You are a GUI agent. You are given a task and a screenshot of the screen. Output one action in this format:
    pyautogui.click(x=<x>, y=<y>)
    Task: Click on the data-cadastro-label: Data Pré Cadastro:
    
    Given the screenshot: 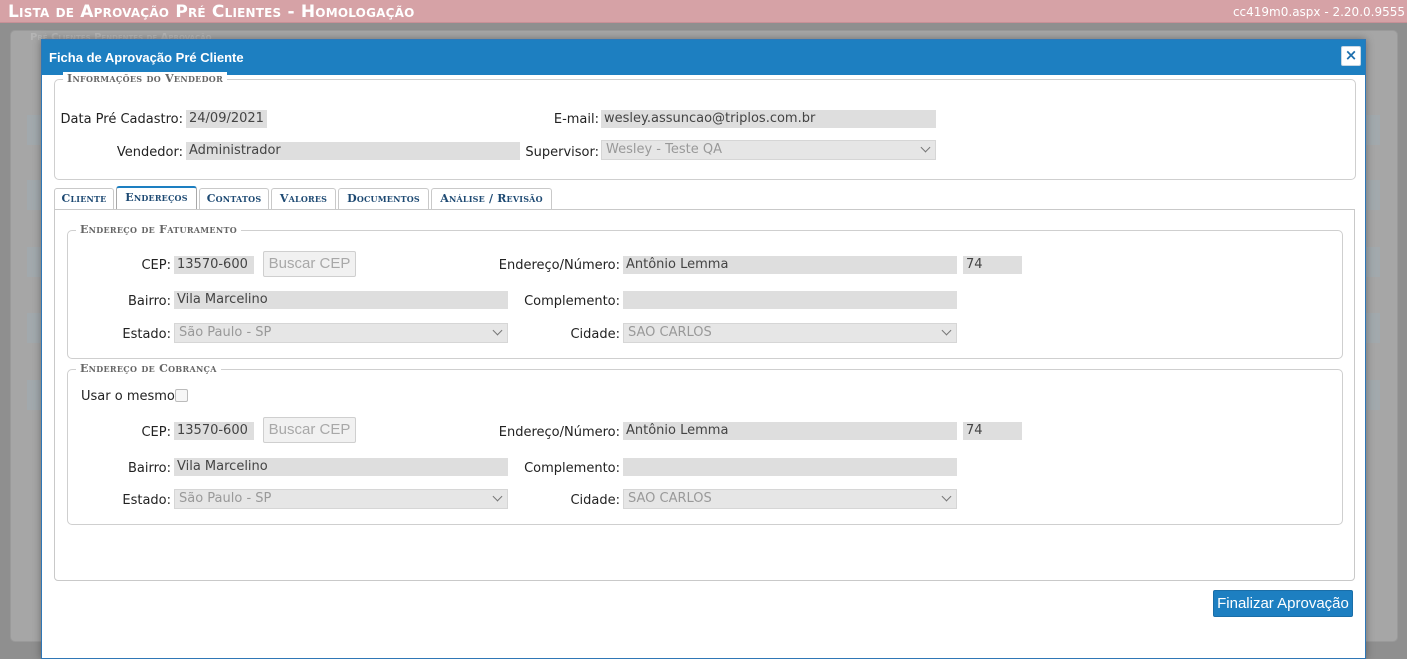 What is the action you would take?
    pyautogui.click(x=122, y=119)
    